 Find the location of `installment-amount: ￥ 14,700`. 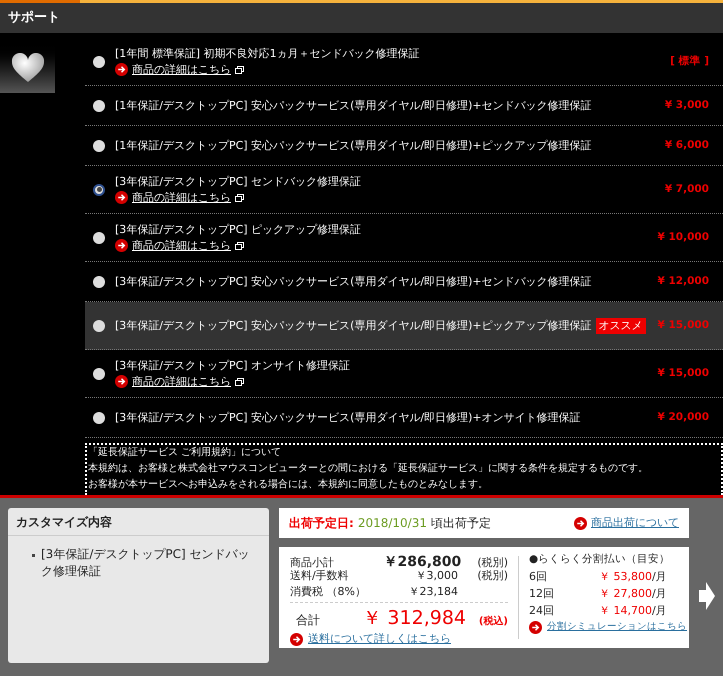

installment-amount: ￥ 14,700 is located at coordinates (625, 611).